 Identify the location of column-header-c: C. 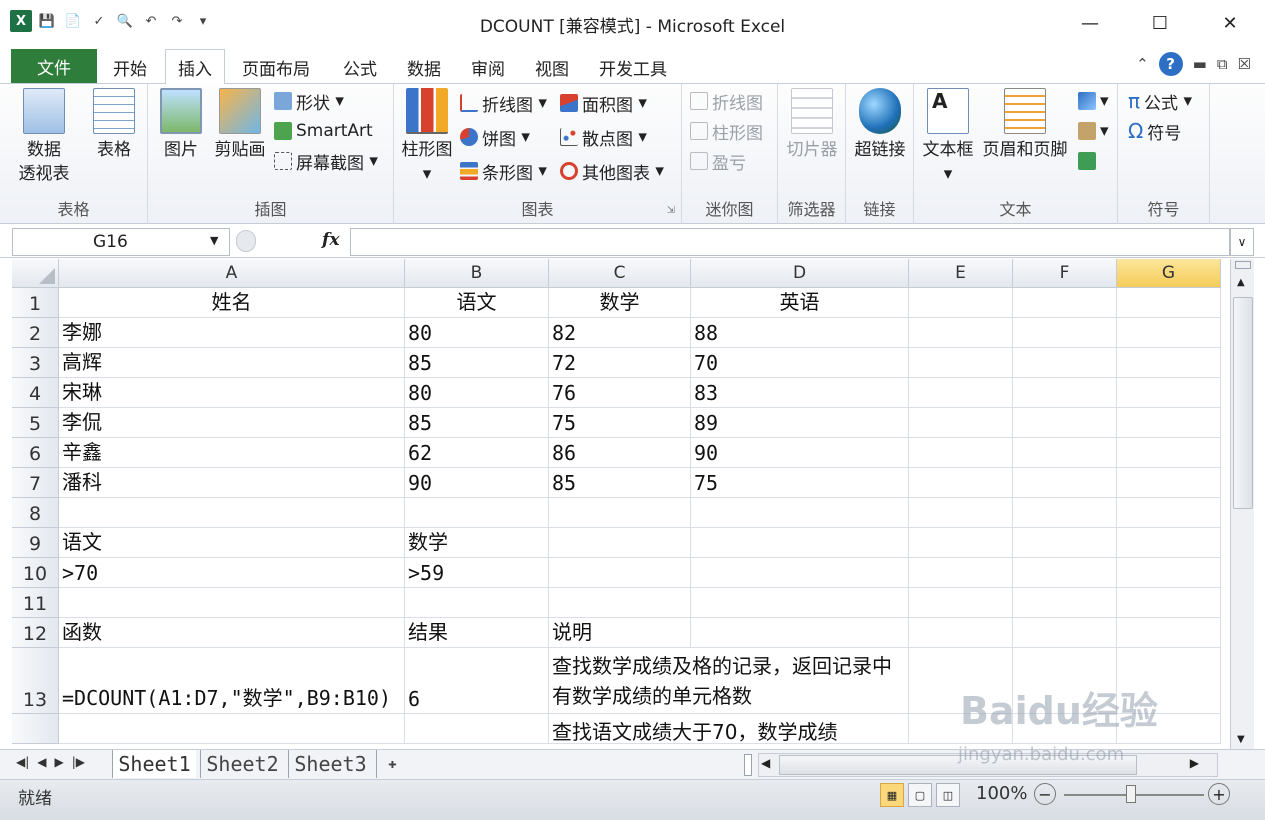
(620, 273).